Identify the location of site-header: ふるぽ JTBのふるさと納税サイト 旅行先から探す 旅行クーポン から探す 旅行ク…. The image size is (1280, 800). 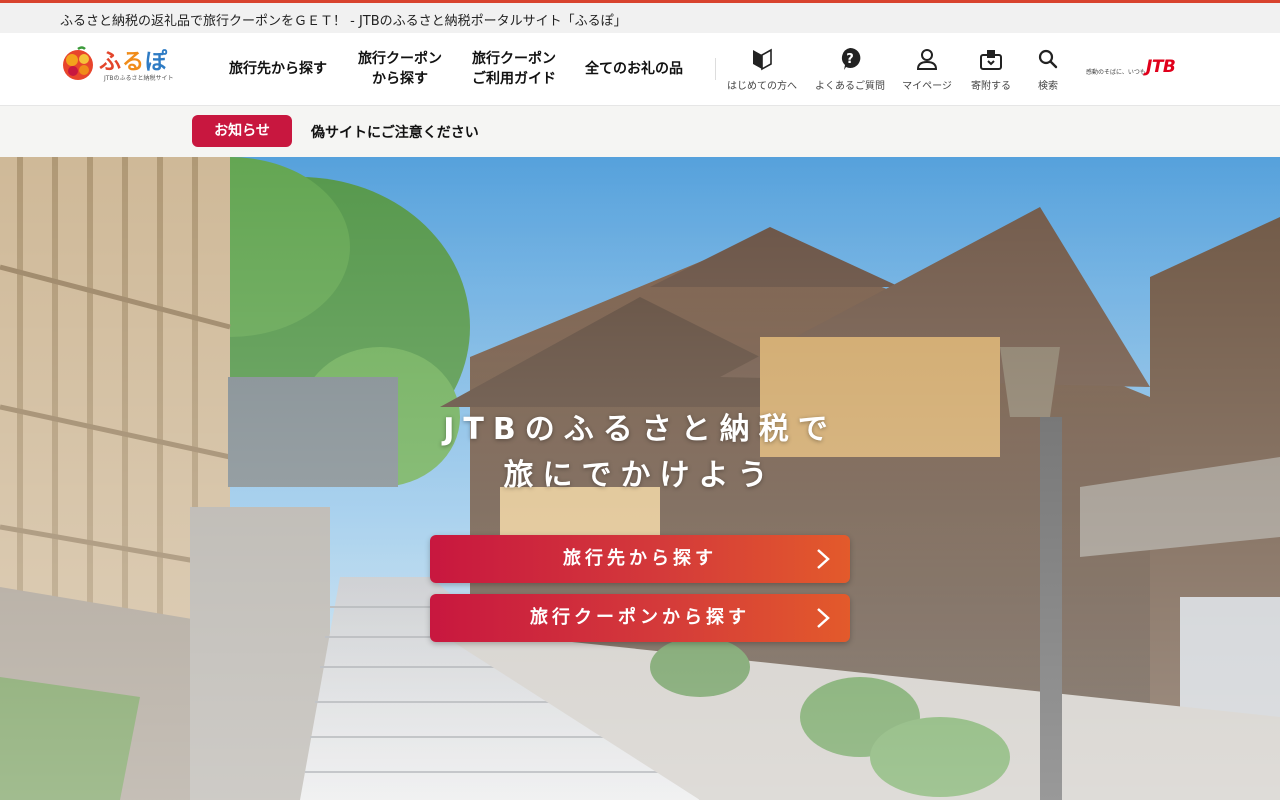
(640, 69).